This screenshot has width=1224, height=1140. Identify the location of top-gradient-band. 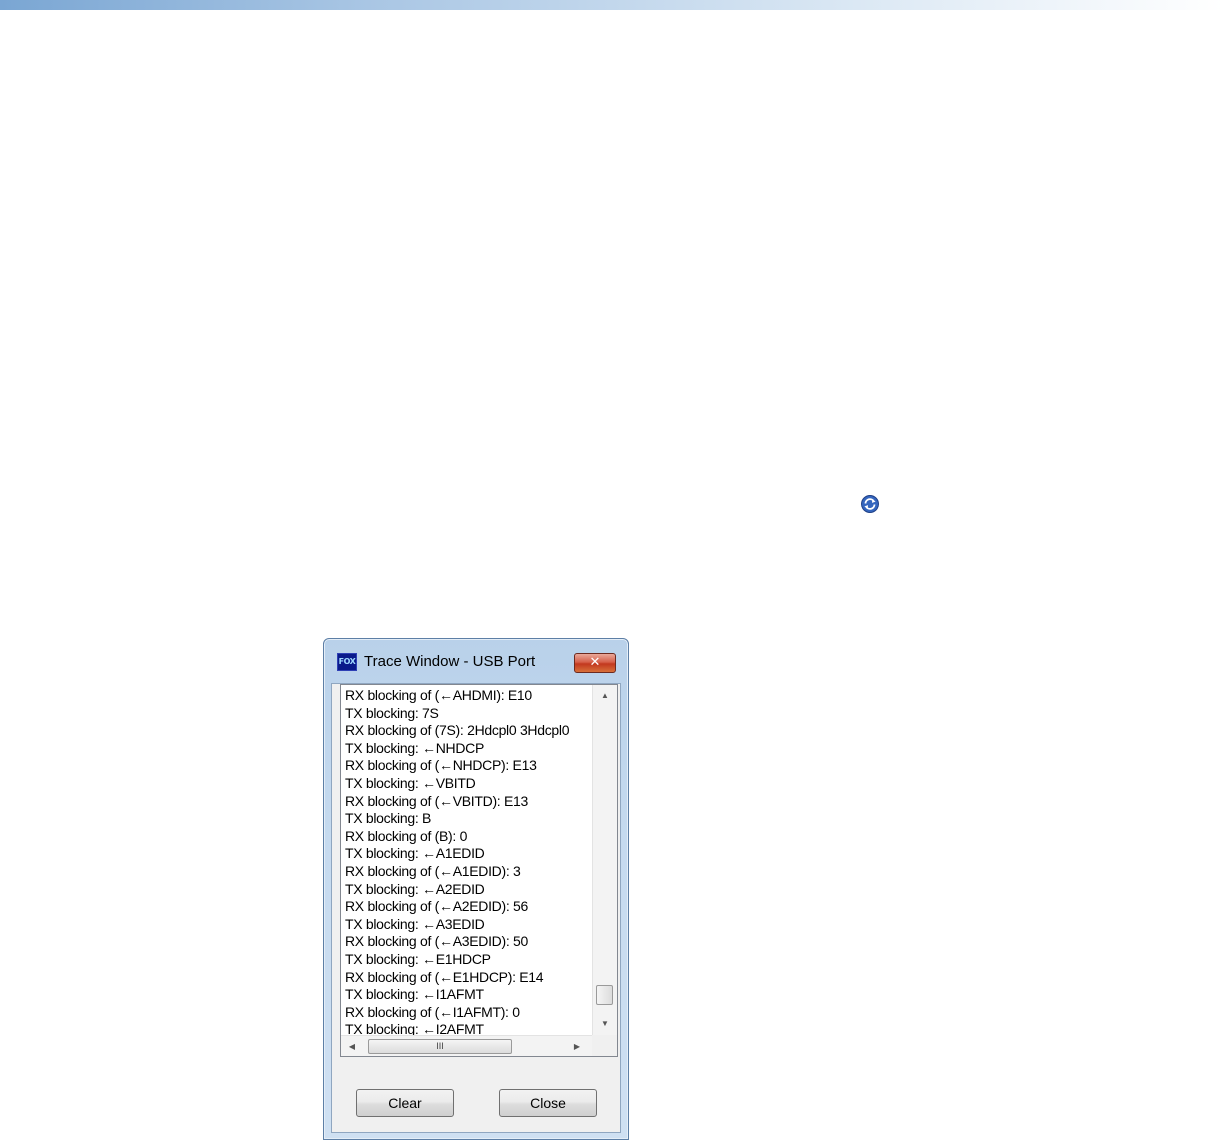
(612, 5).